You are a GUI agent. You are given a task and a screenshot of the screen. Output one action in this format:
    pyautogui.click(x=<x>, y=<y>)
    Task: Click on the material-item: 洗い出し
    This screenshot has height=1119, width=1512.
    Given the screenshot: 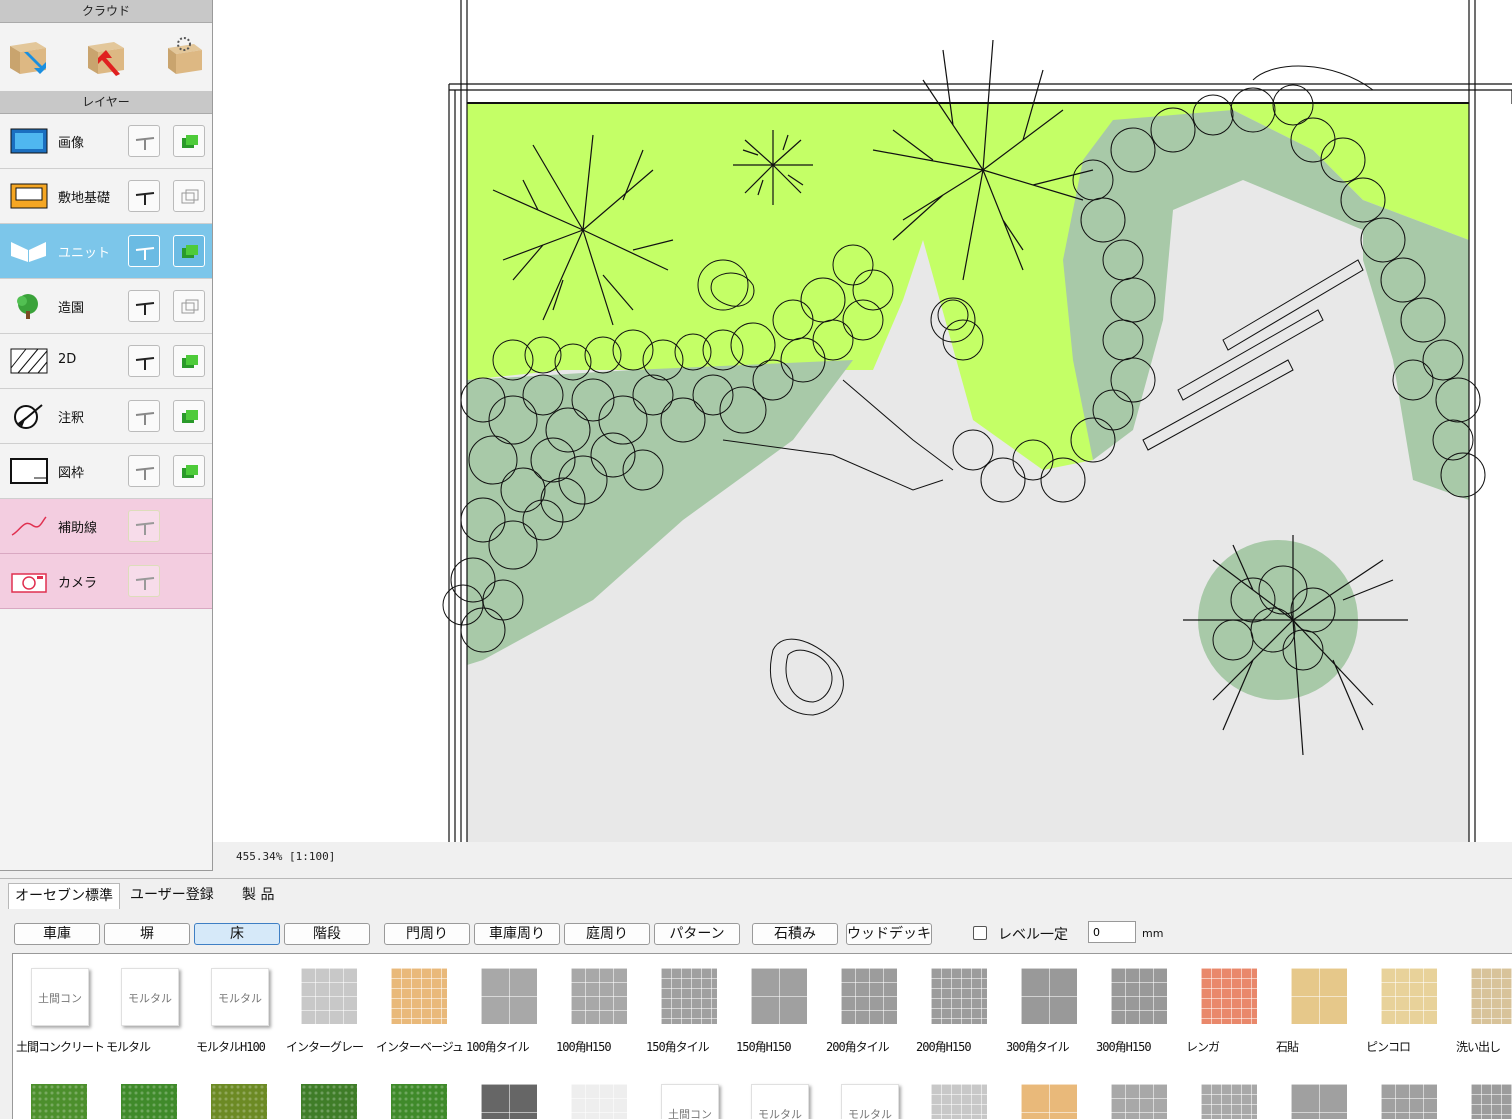 What is the action you would take?
    pyautogui.click(x=1482, y=1006)
    